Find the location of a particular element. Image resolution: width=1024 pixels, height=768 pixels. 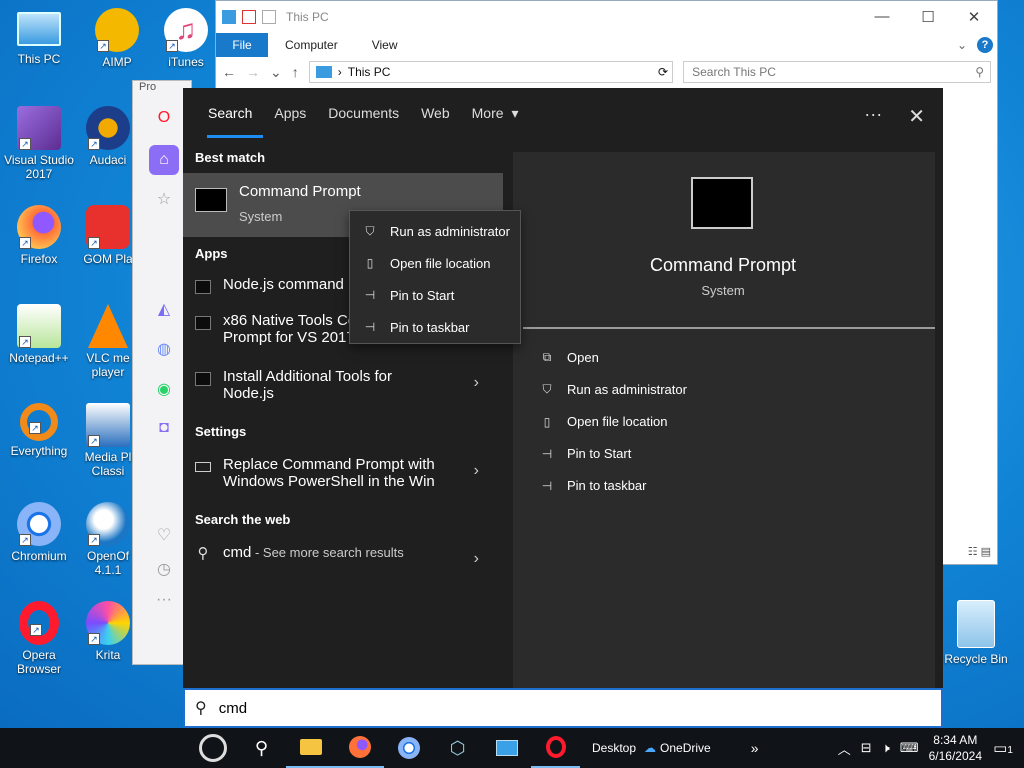

desktop-icon-krita: ↗ Krita is located at coordinates (108, 631).